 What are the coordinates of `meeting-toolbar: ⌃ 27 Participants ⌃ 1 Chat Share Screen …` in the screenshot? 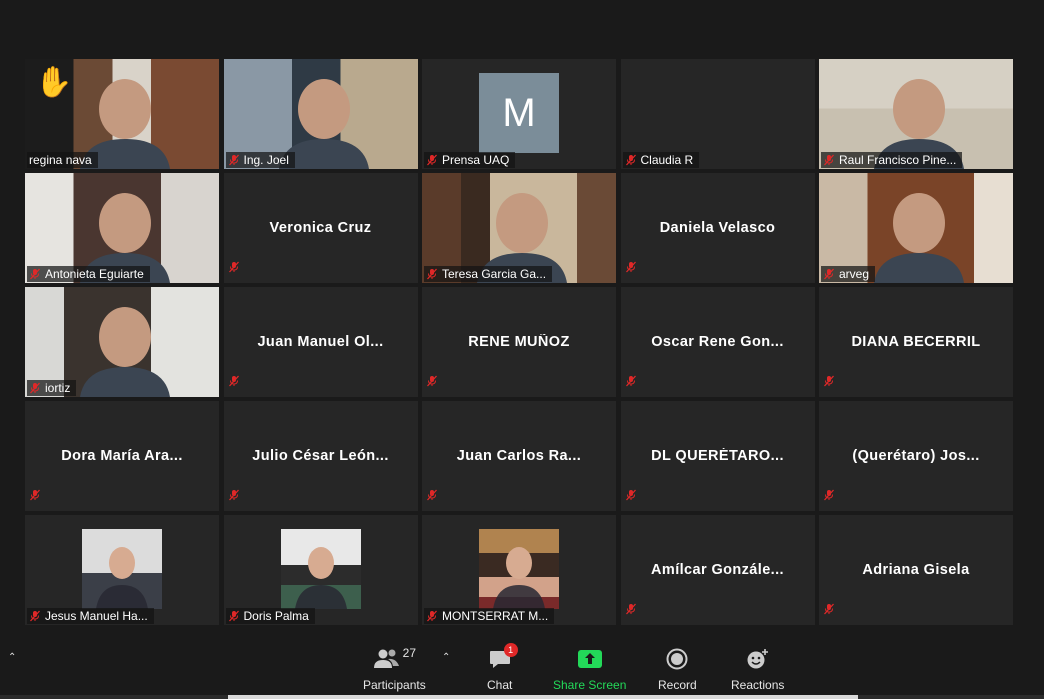 It's located at (522, 668).